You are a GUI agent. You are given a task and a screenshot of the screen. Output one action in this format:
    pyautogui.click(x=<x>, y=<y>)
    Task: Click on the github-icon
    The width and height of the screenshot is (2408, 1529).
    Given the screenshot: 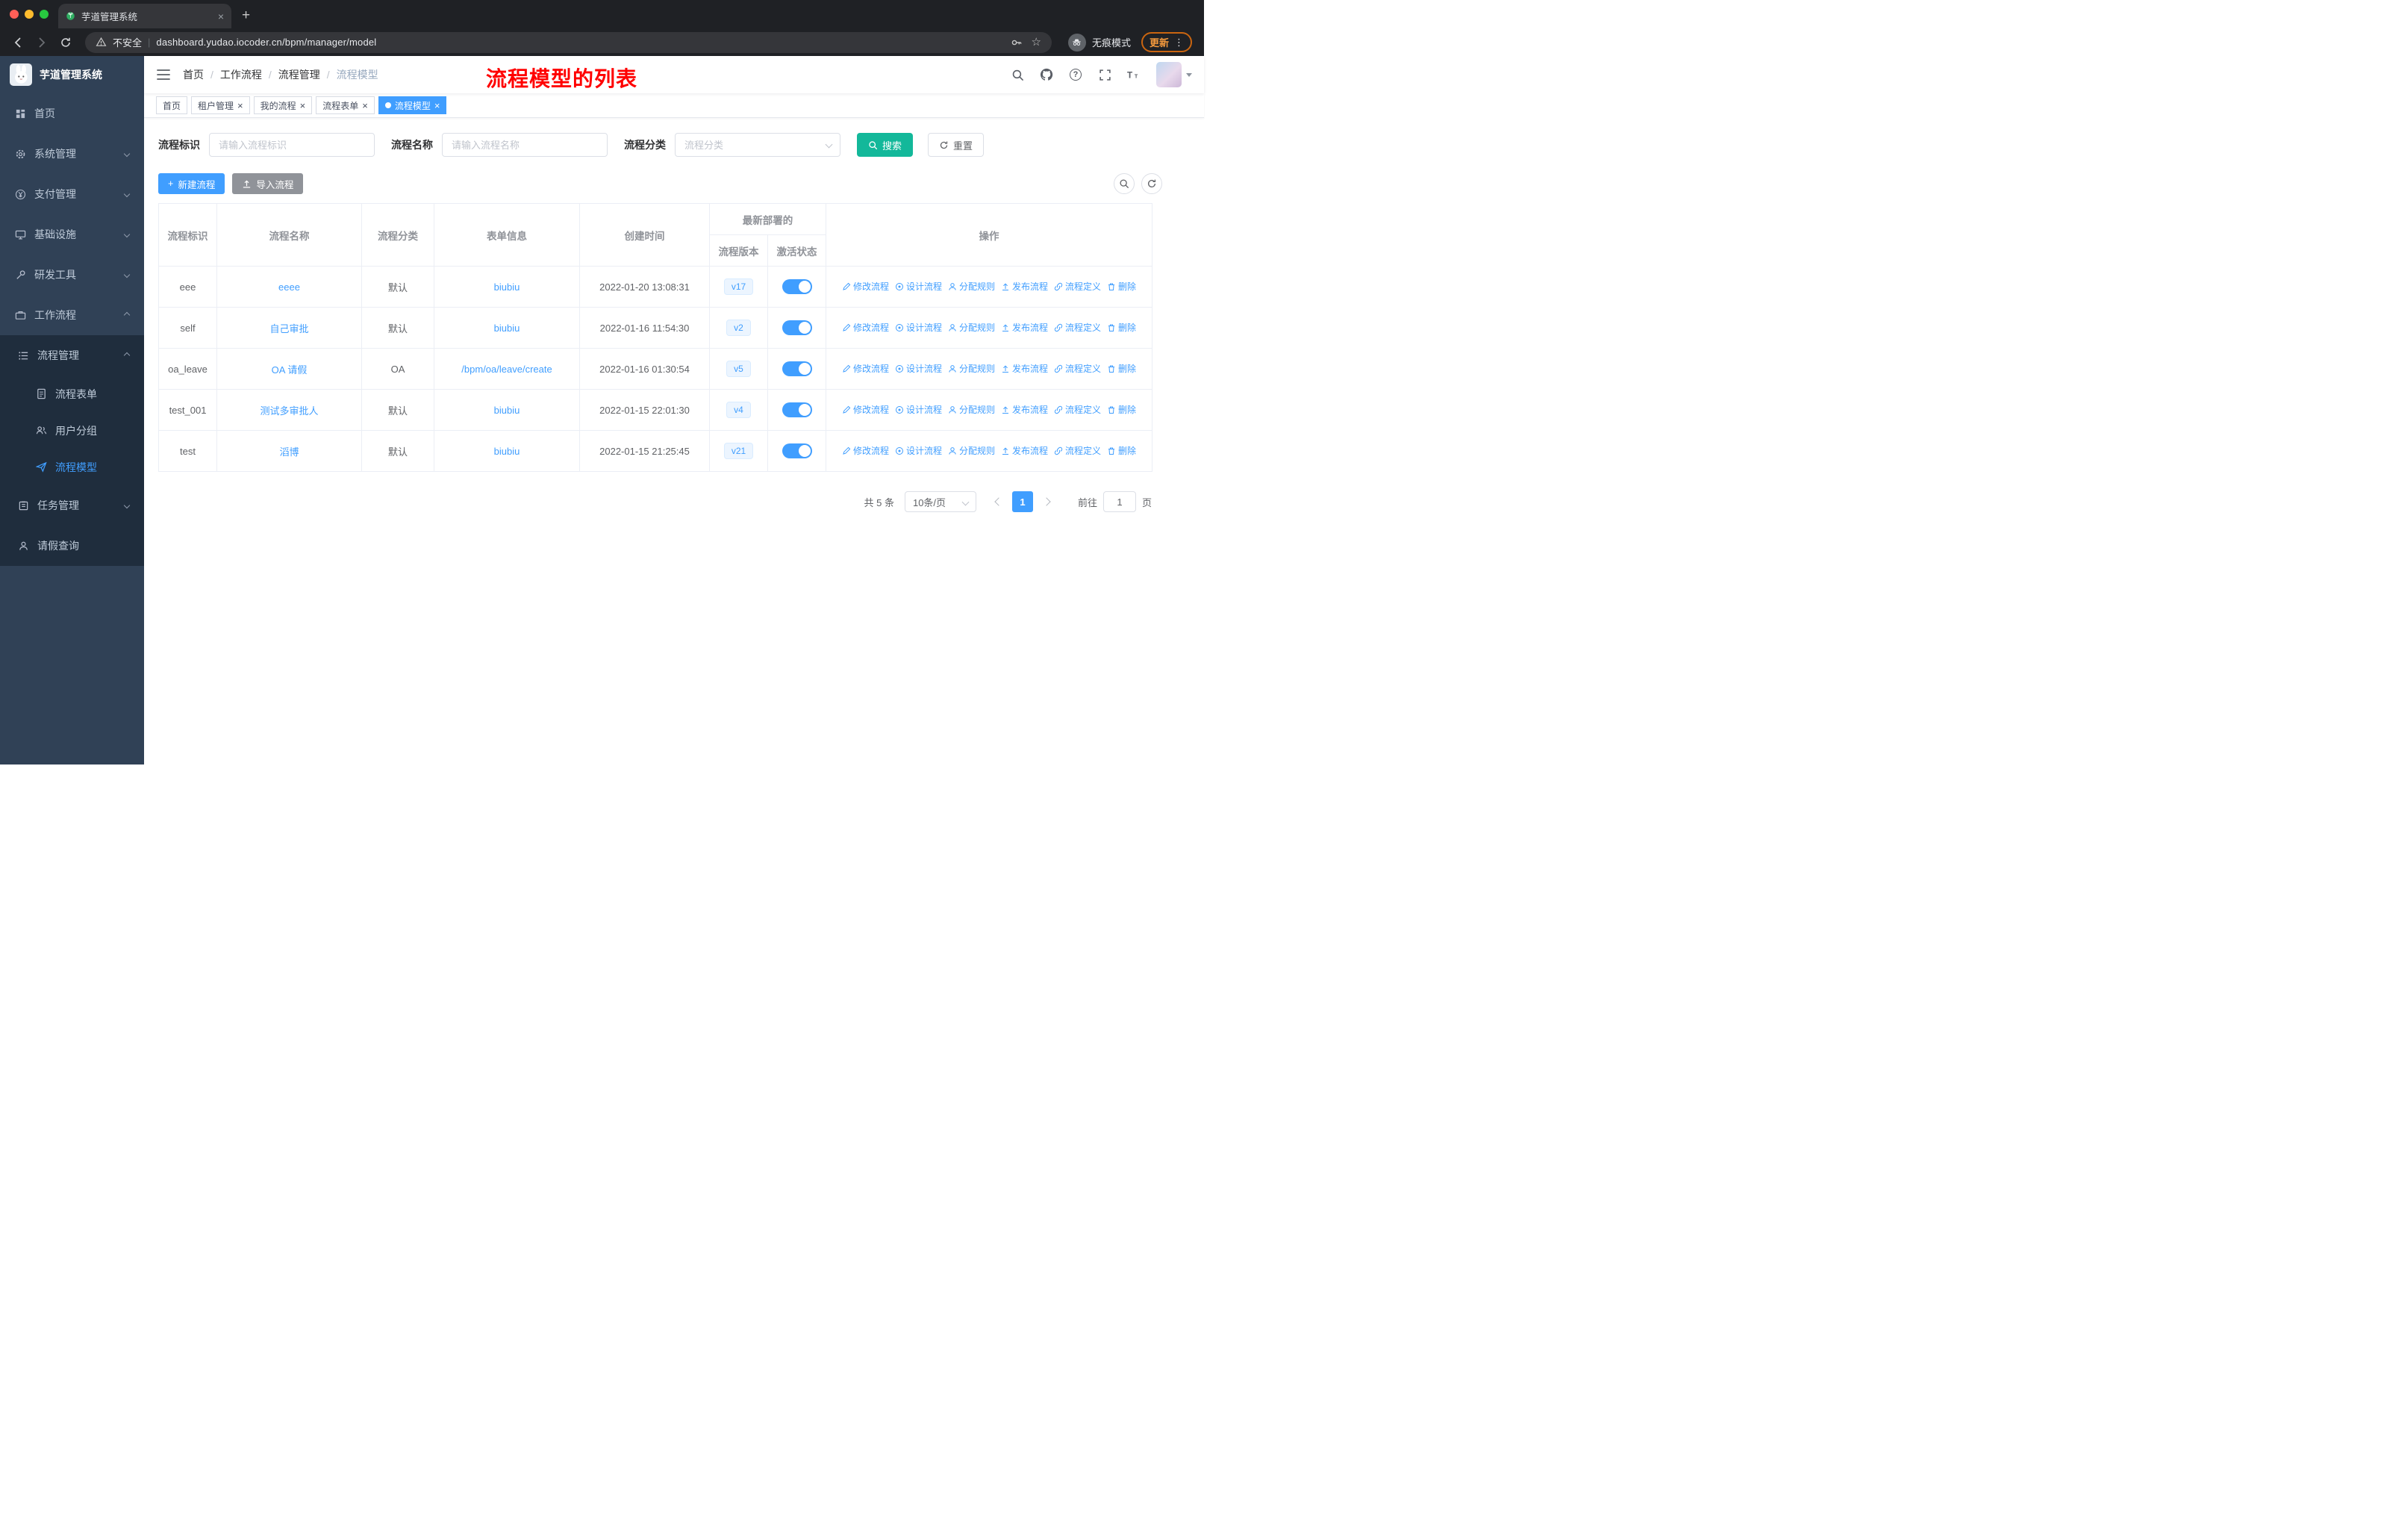 What is the action you would take?
    pyautogui.click(x=1046, y=74)
    